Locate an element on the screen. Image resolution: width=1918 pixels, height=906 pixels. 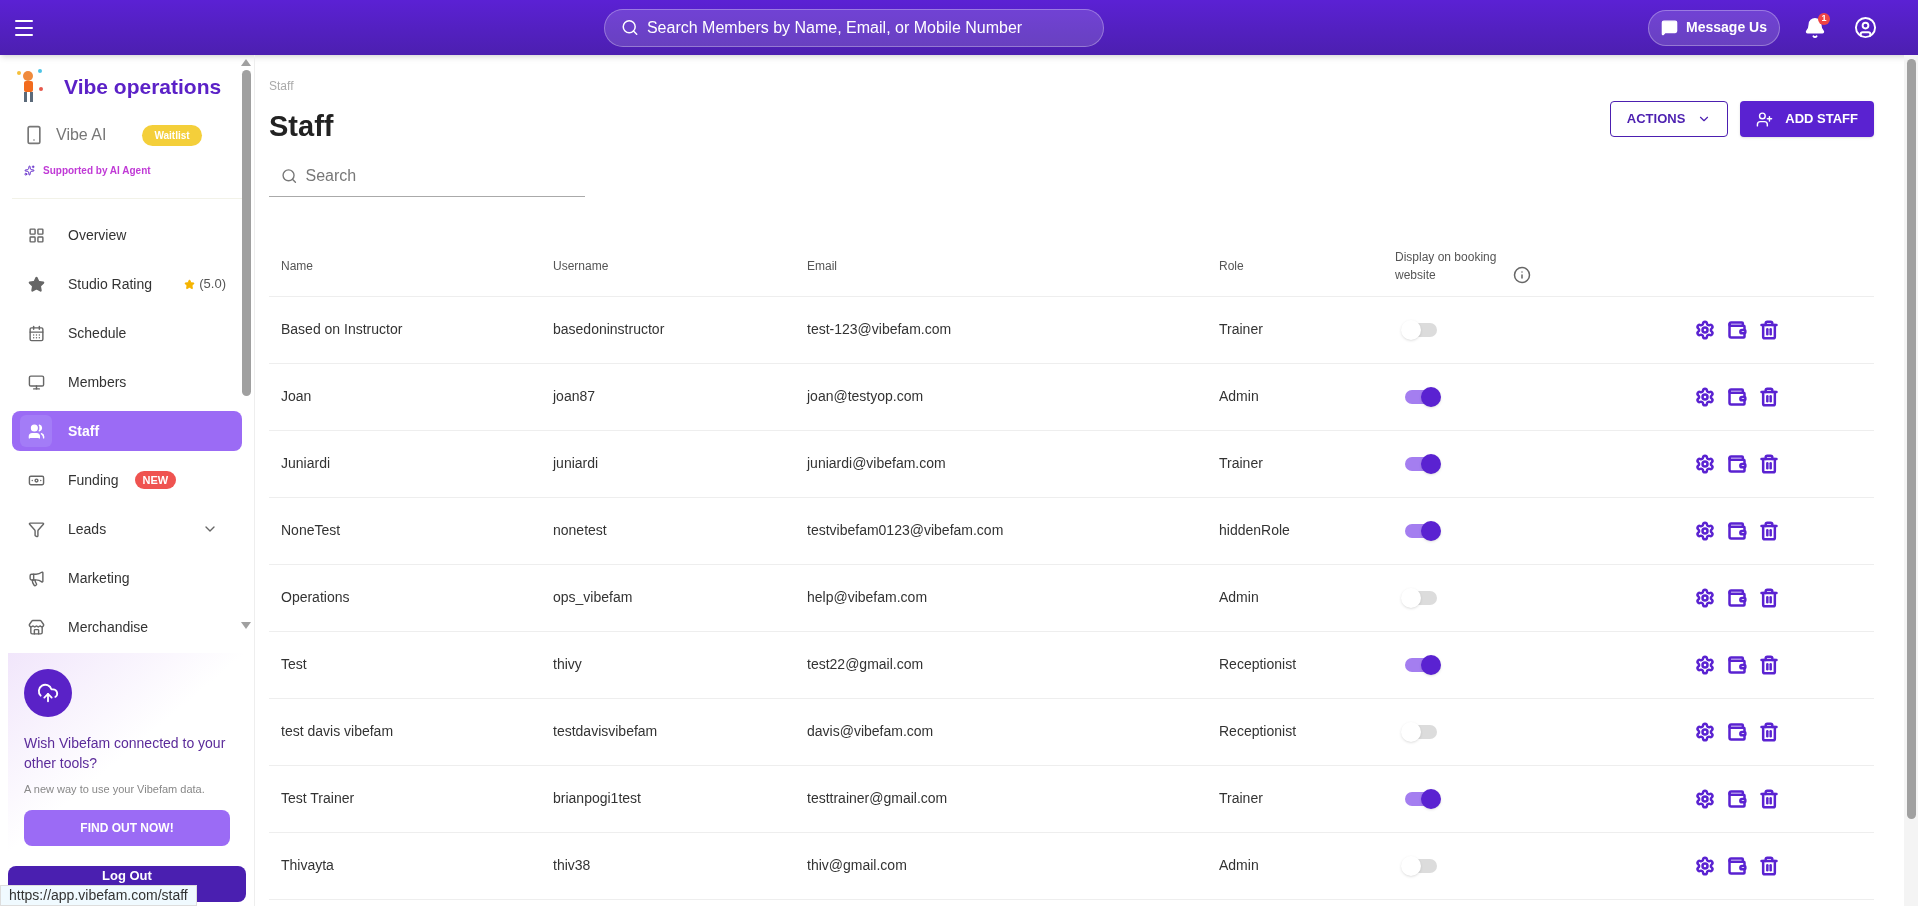
info-icon is located at coordinates (1522, 275).